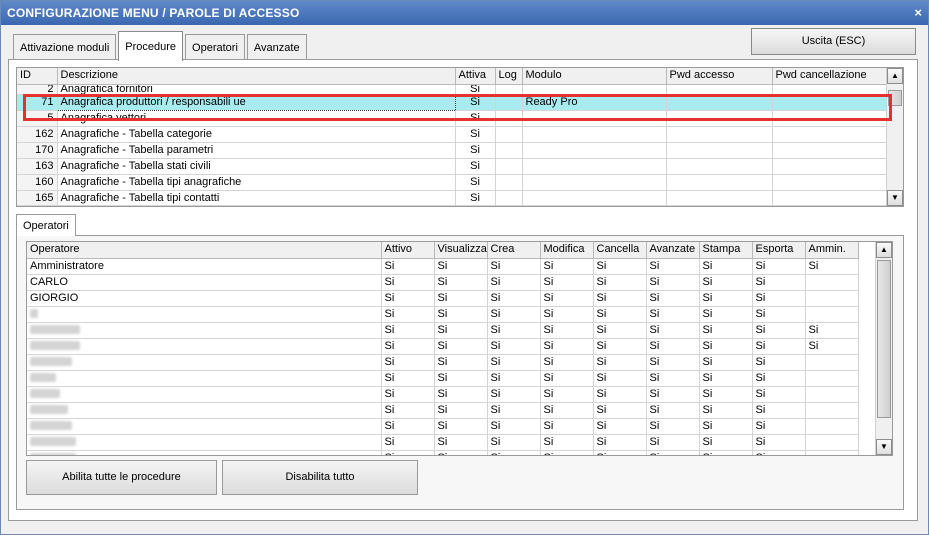 This screenshot has width=929, height=535. Describe the element at coordinates (151, 46) in the screenshot. I see `tab-procedure: Procedure` at that location.